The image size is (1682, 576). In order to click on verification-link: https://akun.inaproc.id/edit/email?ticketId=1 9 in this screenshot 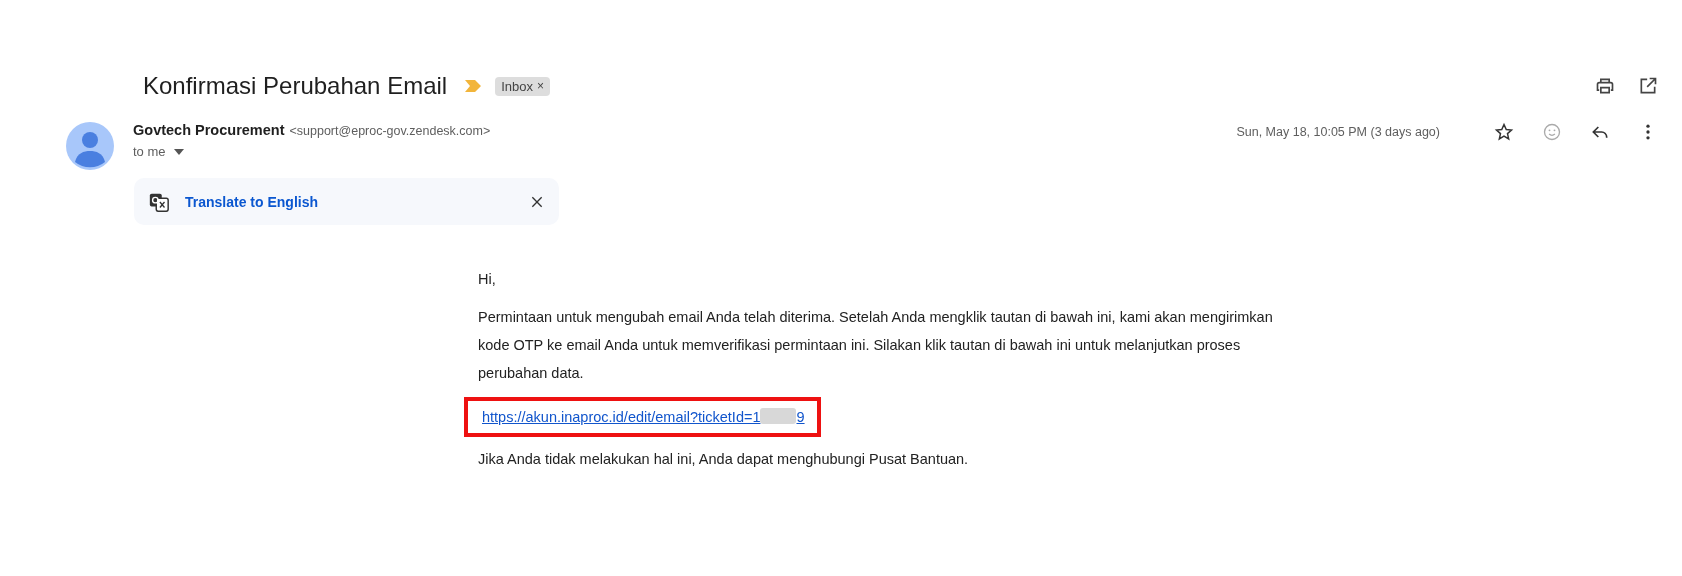, I will do `click(643, 417)`.